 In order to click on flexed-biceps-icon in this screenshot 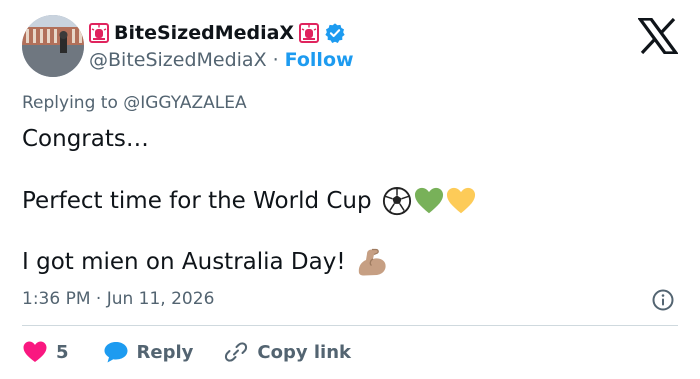, I will do `click(372, 262)`.